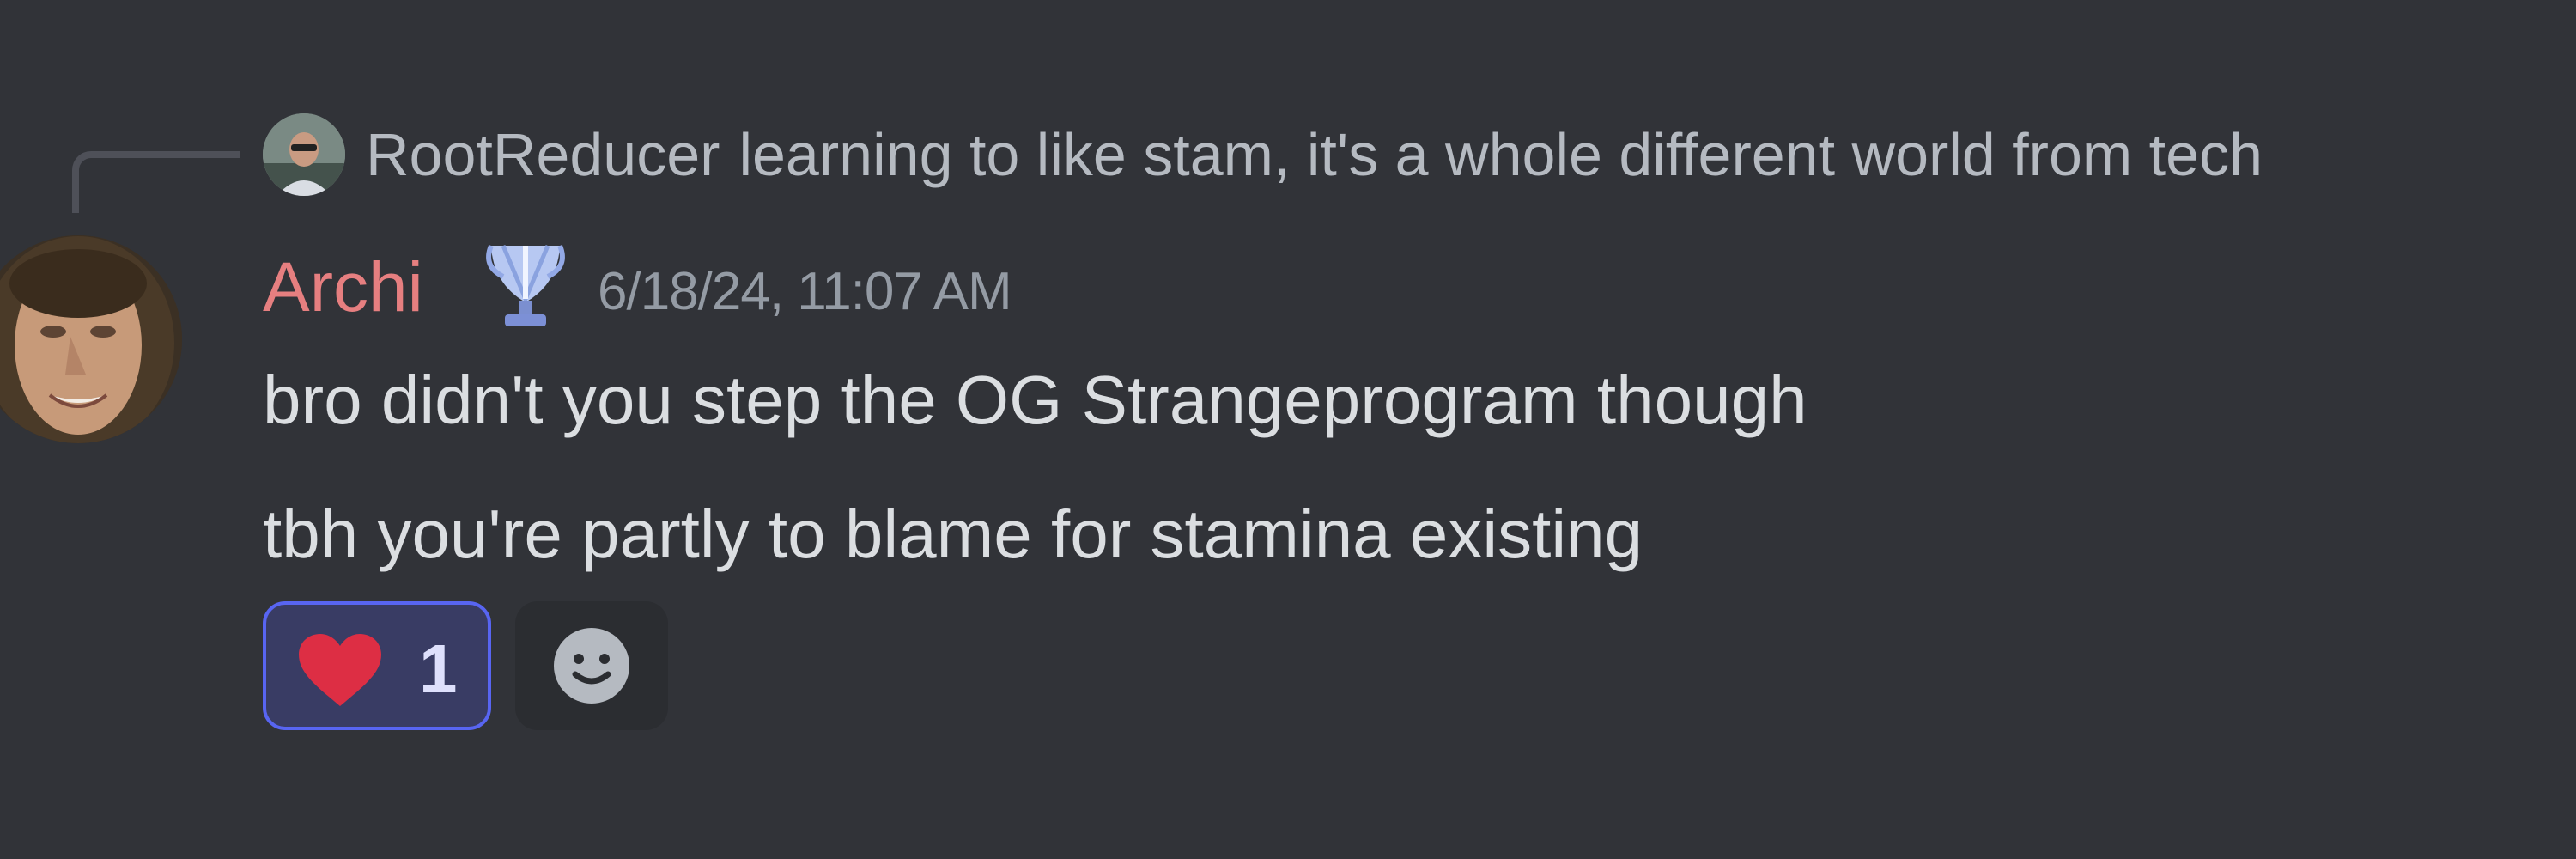  I want to click on reply-connector, so click(156, 182).